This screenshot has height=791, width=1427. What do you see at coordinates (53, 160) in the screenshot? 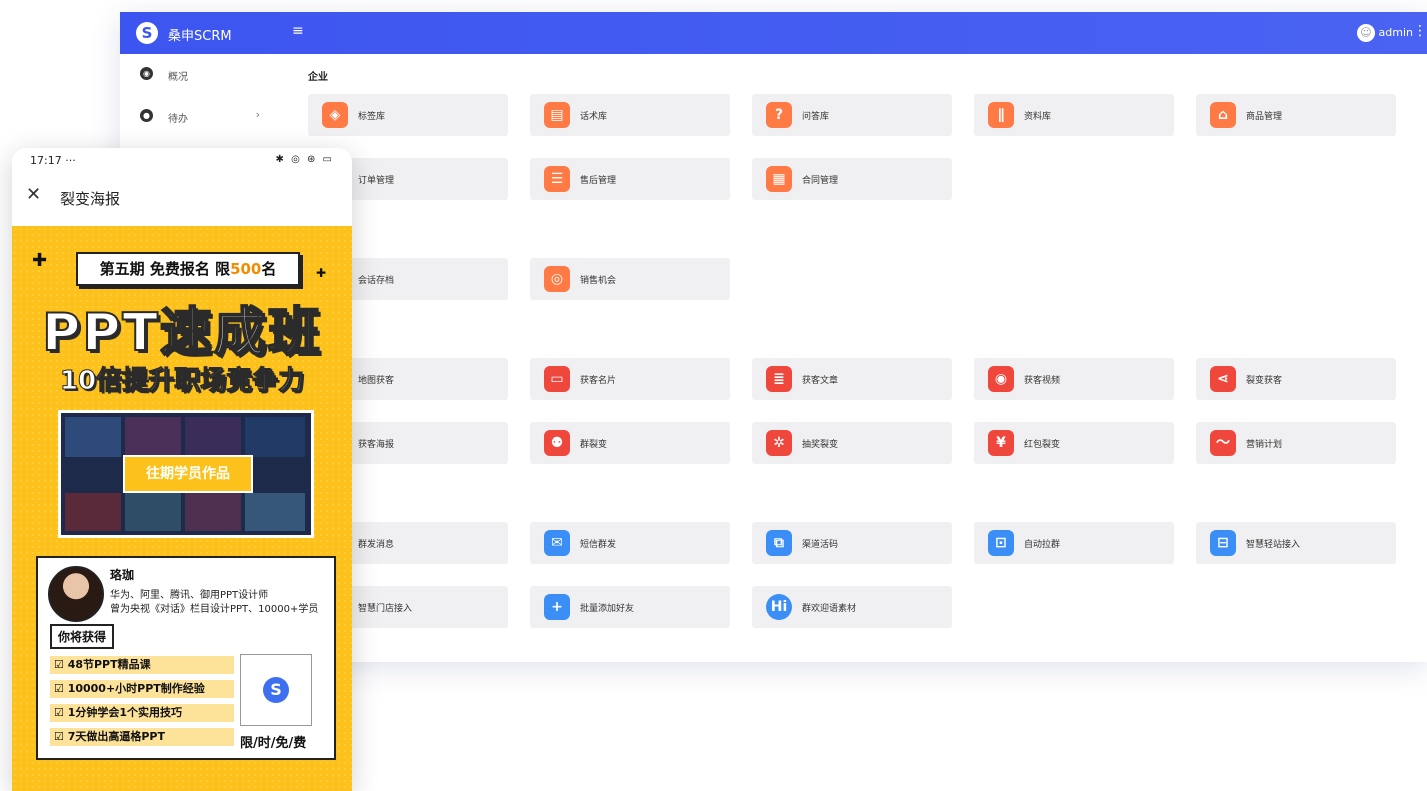
I see `status-time: 17:17 ···` at bounding box center [53, 160].